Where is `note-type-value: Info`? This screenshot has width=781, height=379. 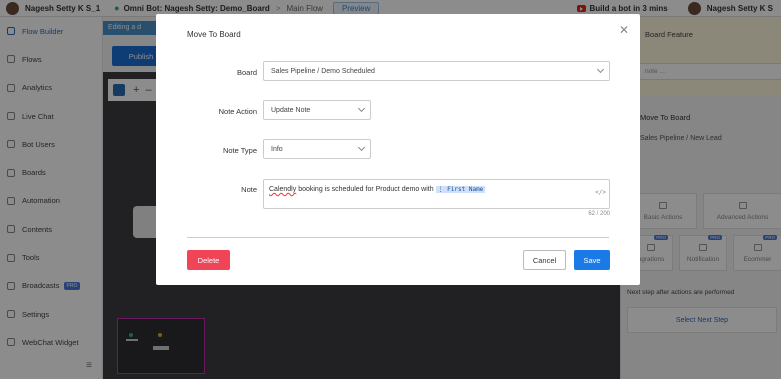
note-type-value: Info is located at coordinates (277, 149).